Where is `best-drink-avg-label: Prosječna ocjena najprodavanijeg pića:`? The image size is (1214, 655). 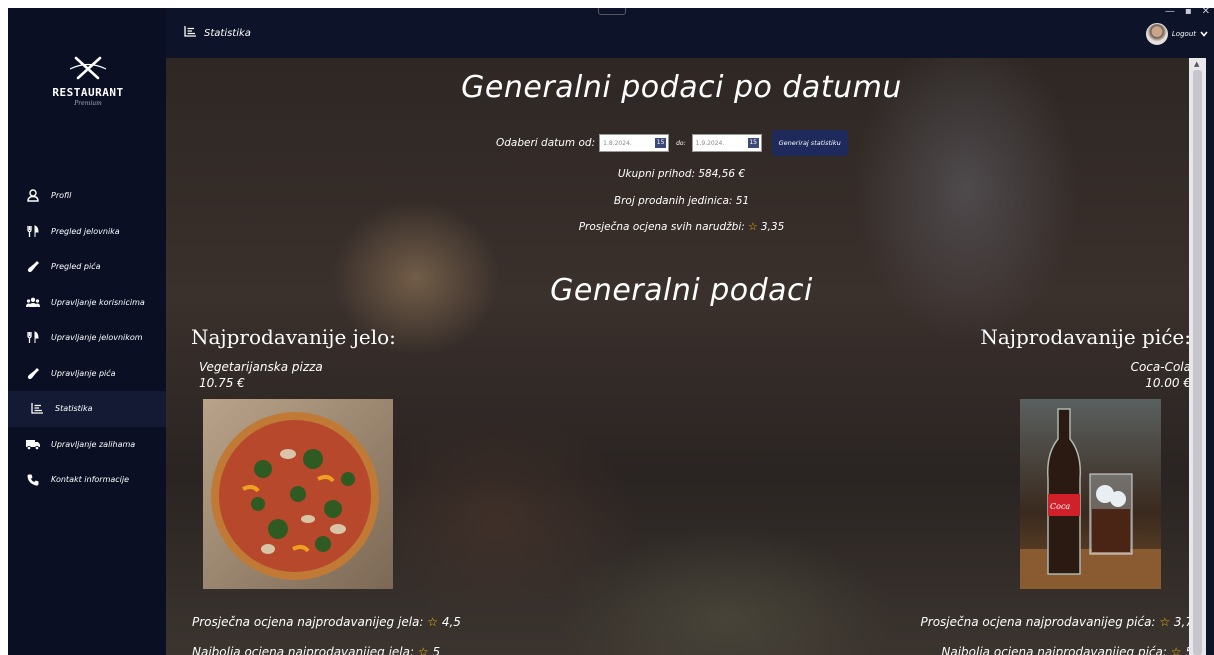 best-drink-avg-label: Prosječna ocjena najprodavanijeg pića: is located at coordinates (1038, 622).